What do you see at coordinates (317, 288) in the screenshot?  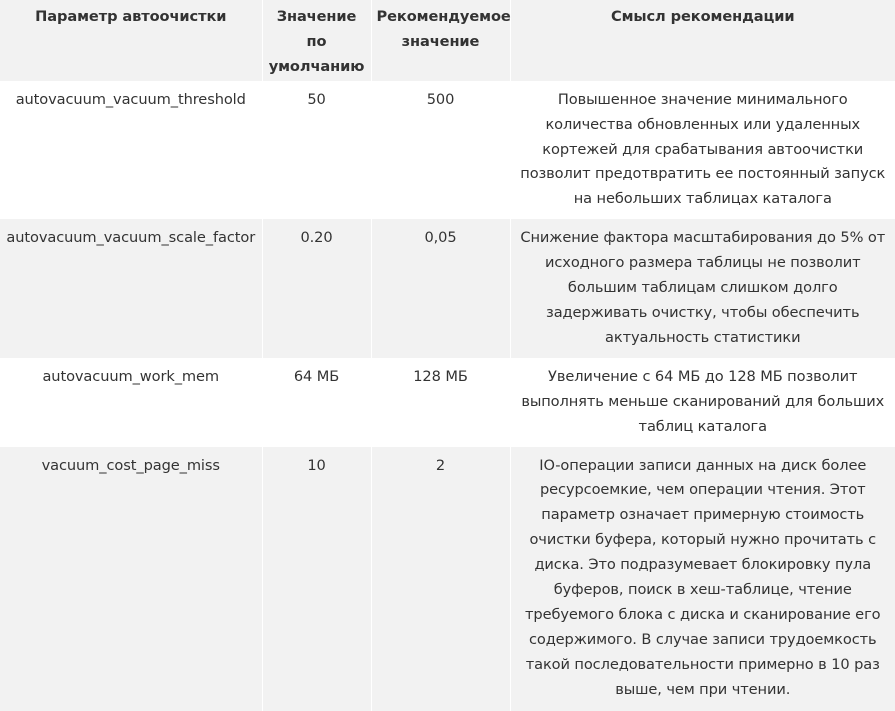 I see `cell-default-value: 0.20` at bounding box center [317, 288].